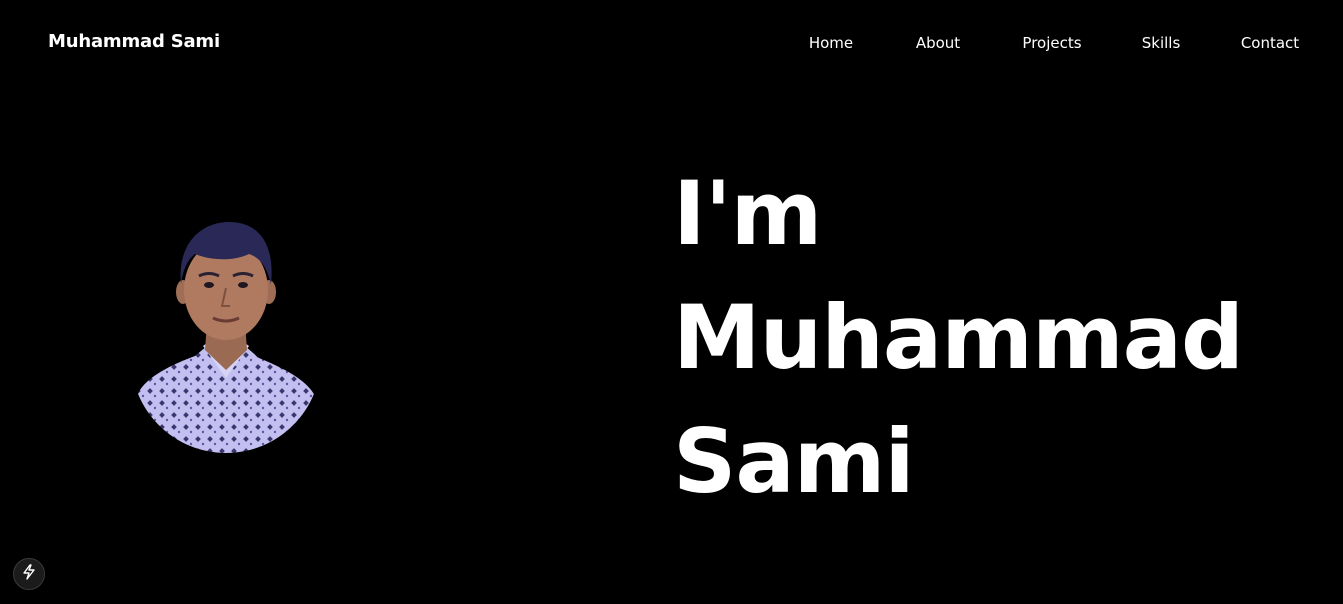 The height and width of the screenshot is (604, 1343). Describe the element at coordinates (747, 213) in the screenshot. I see `hero-line-greeting: I'm` at that location.